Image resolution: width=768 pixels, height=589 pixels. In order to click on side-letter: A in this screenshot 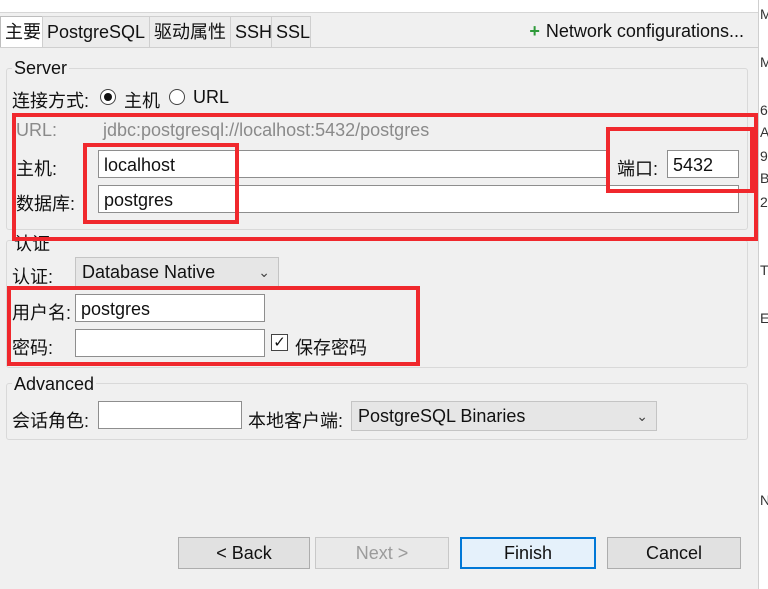, I will do `click(764, 132)`.